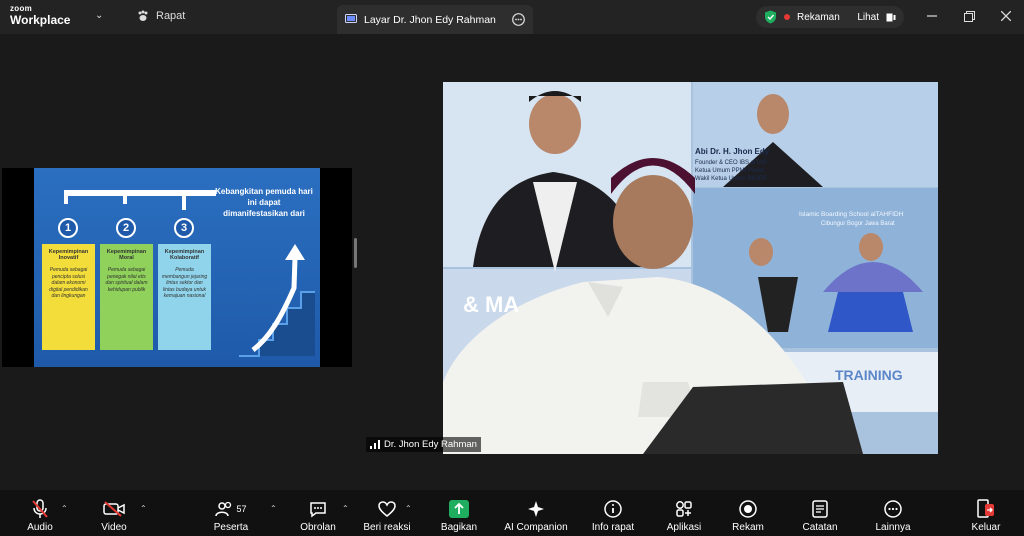  What do you see at coordinates (868, 17) in the screenshot?
I see `view-label: Lihat` at bounding box center [868, 17].